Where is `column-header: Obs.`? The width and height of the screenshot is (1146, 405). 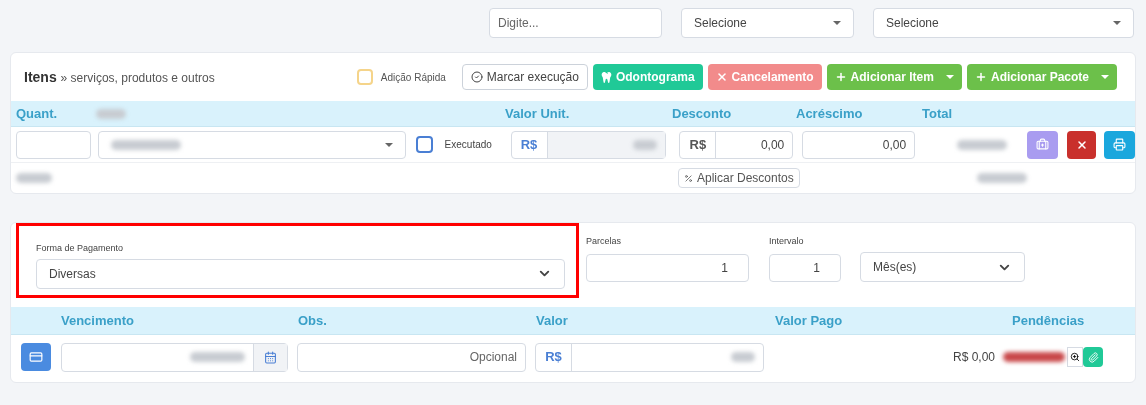
column-header: Obs. is located at coordinates (313, 320).